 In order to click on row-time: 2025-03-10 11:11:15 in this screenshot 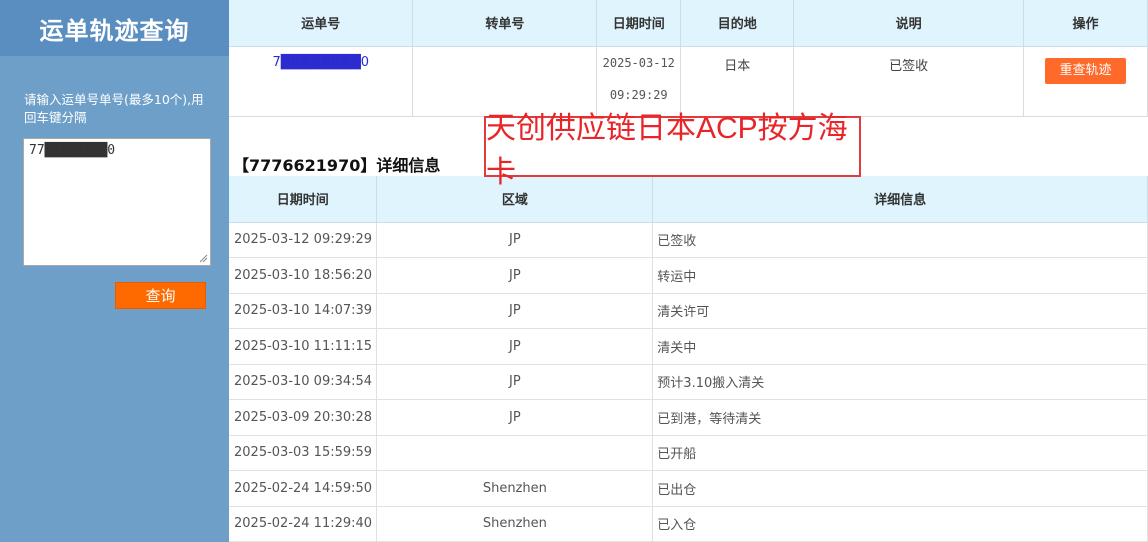, I will do `click(303, 346)`.